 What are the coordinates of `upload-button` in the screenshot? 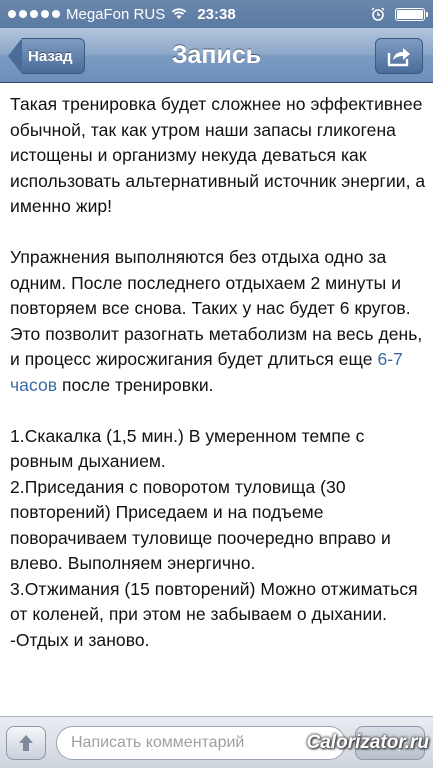 It's located at (26, 743).